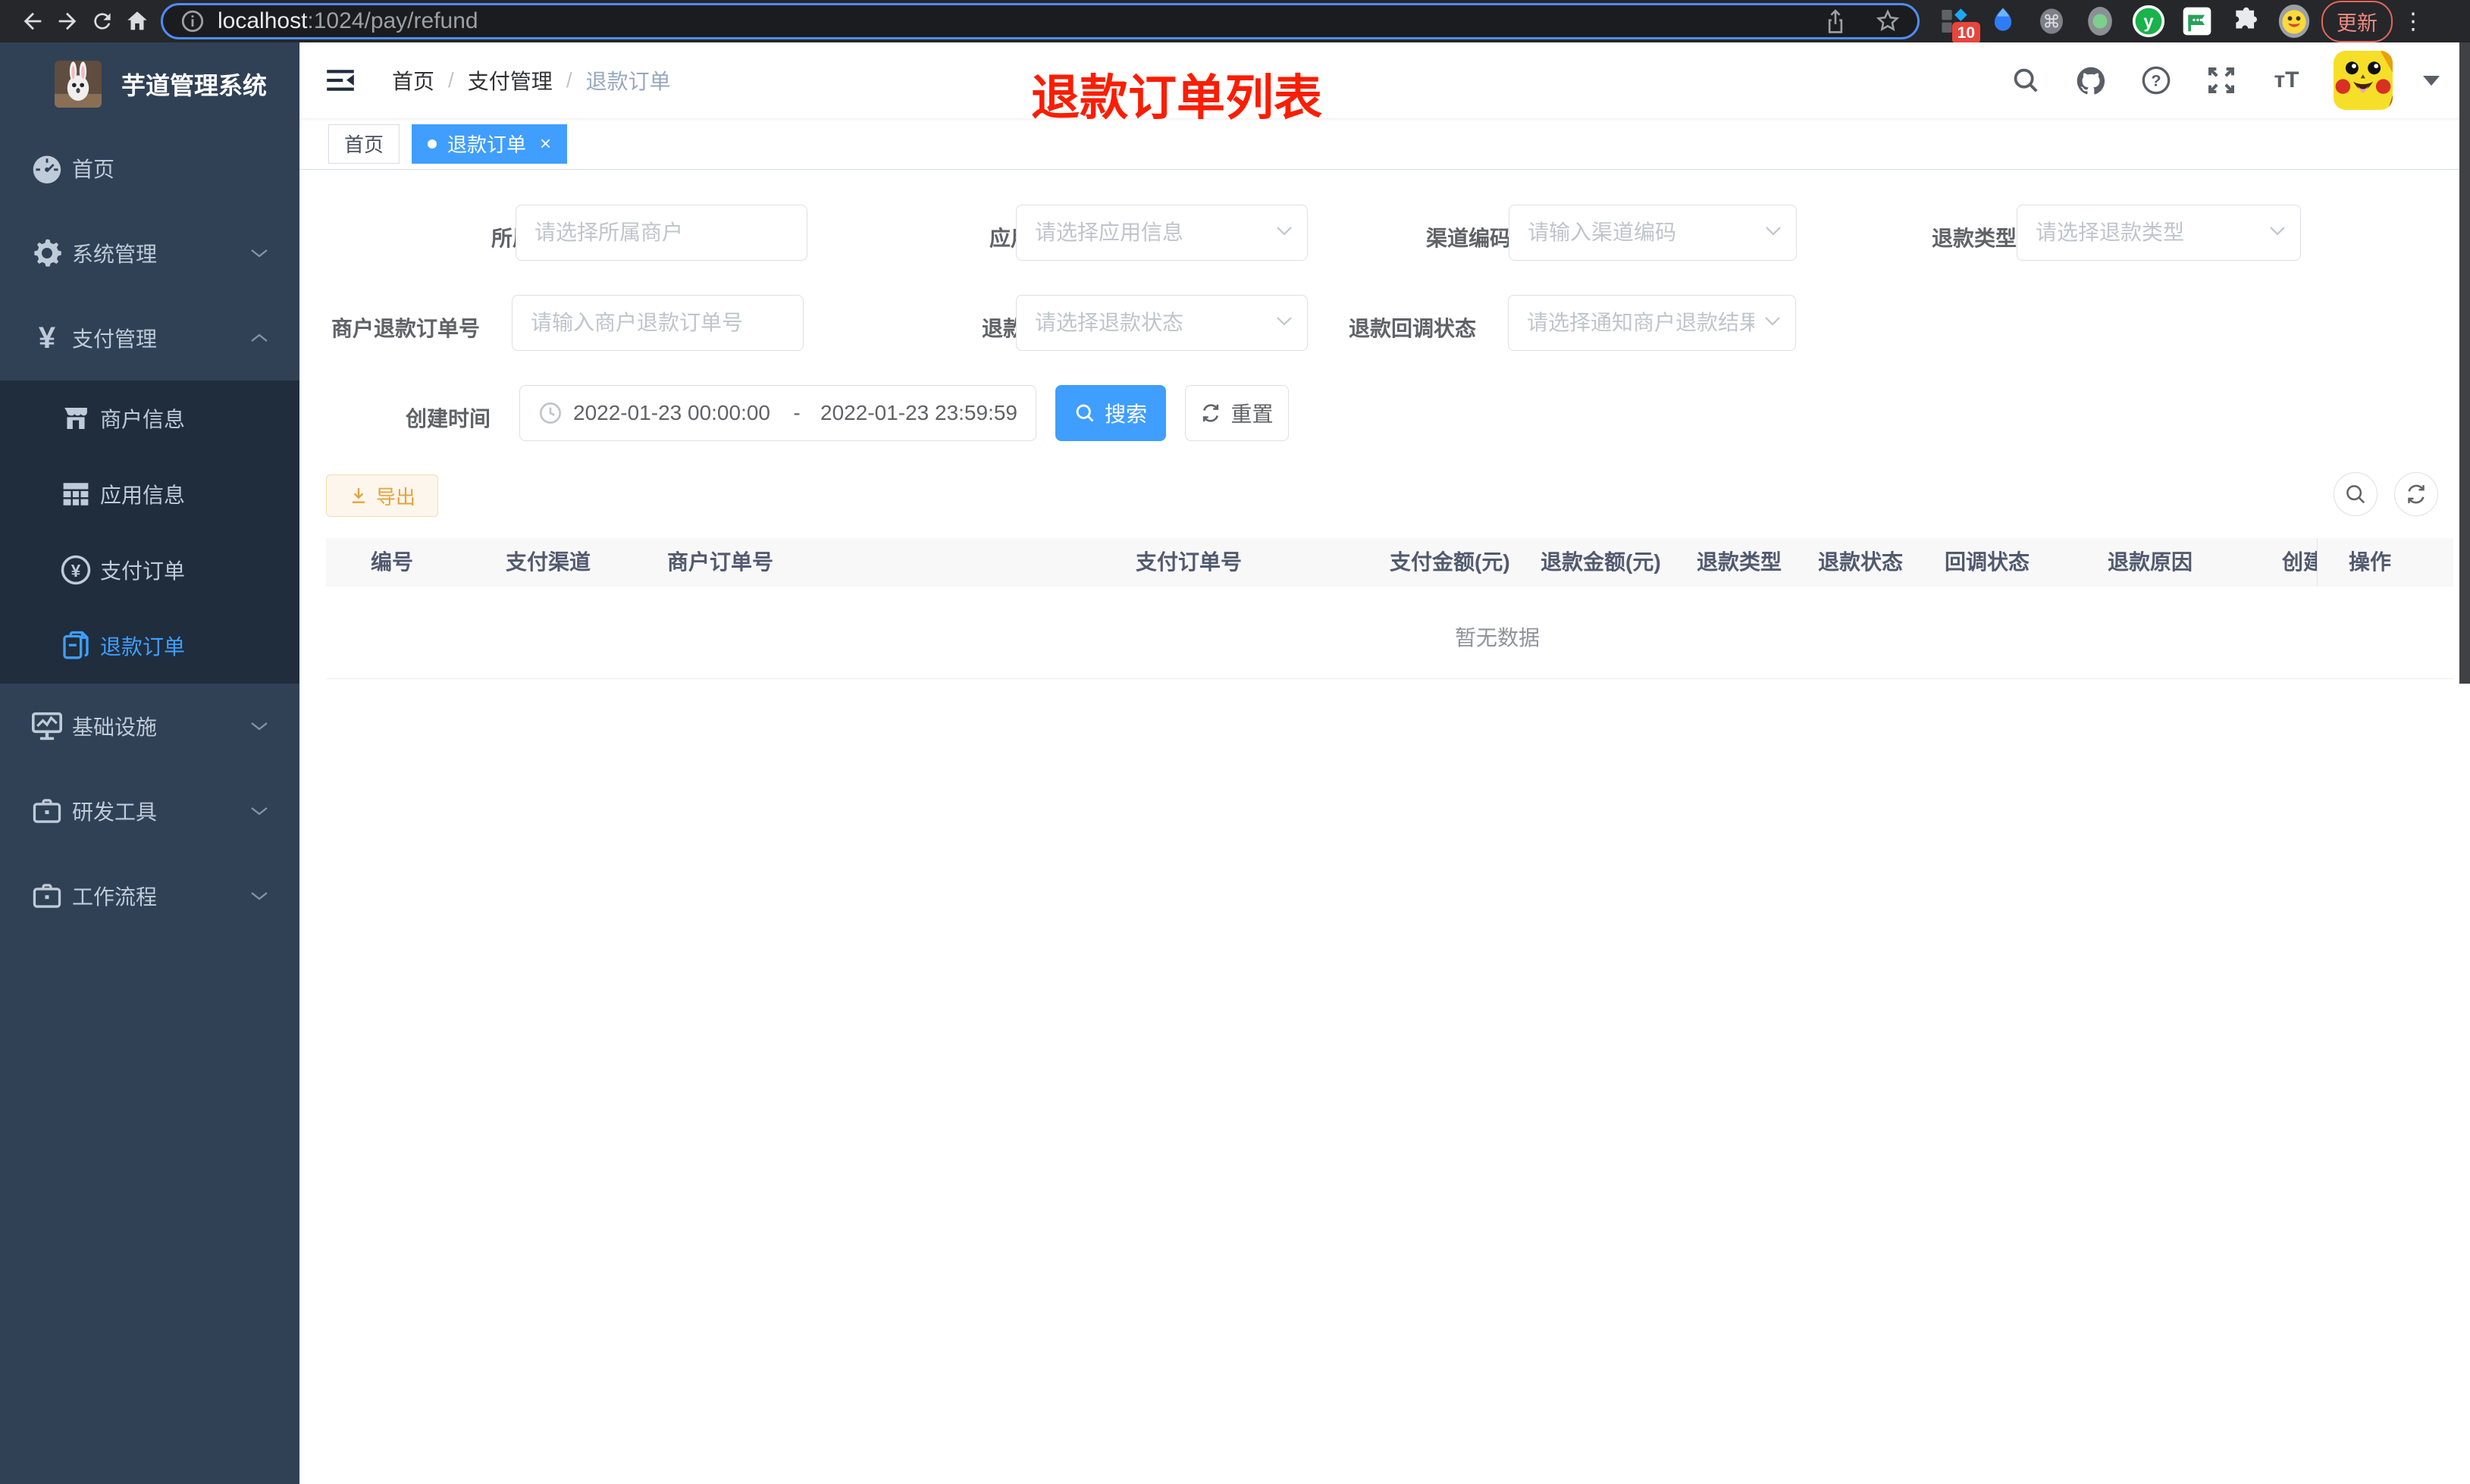 The width and height of the screenshot is (2470, 1484). What do you see at coordinates (192, 21) in the screenshot?
I see `site-info-icon` at bounding box center [192, 21].